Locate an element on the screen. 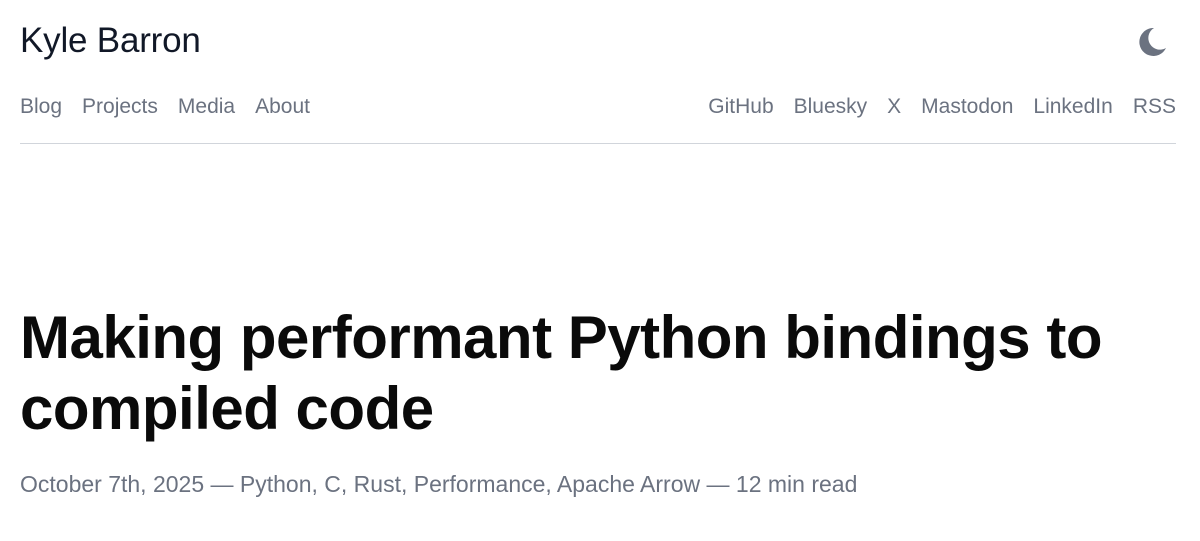 This screenshot has height=541, width=1200. social-link-linkedin: LinkedIn is located at coordinates (1072, 107).